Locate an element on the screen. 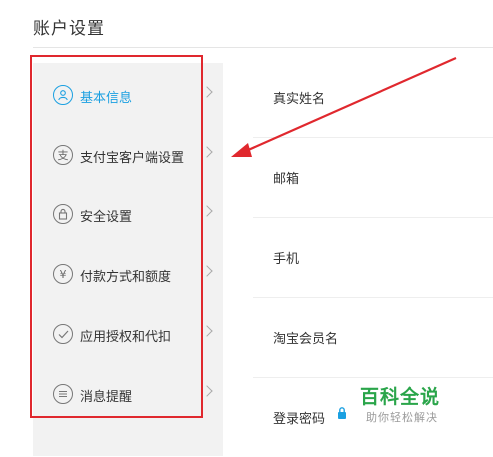 The image size is (493, 457). field-row-real-name: 真实姓名 is located at coordinates (373, 98).